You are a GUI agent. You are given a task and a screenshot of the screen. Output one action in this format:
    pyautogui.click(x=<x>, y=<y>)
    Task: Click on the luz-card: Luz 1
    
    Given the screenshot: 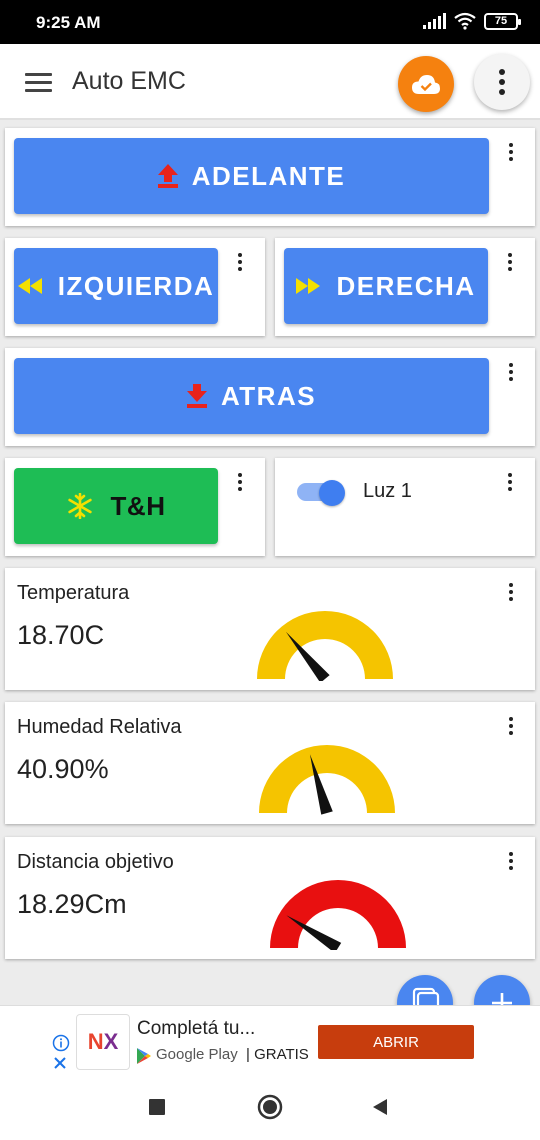 What is the action you would take?
    pyautogui.click(x=405, y=507)
    